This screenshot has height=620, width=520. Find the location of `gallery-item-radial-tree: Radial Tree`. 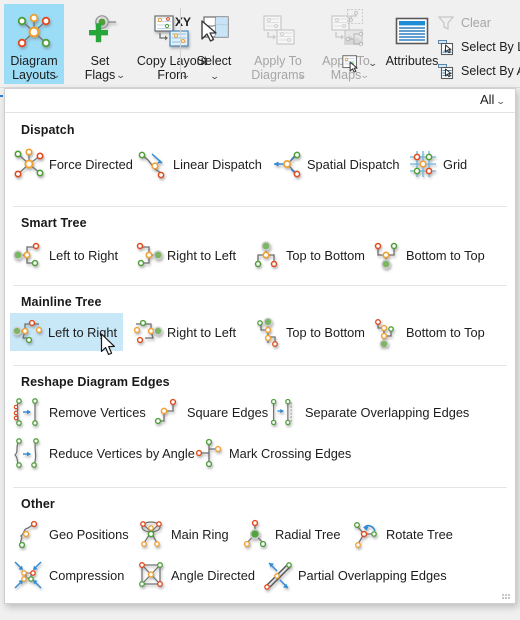

gallery-item-radial-tree: Radial Tree is located at coordinates (288, 534).